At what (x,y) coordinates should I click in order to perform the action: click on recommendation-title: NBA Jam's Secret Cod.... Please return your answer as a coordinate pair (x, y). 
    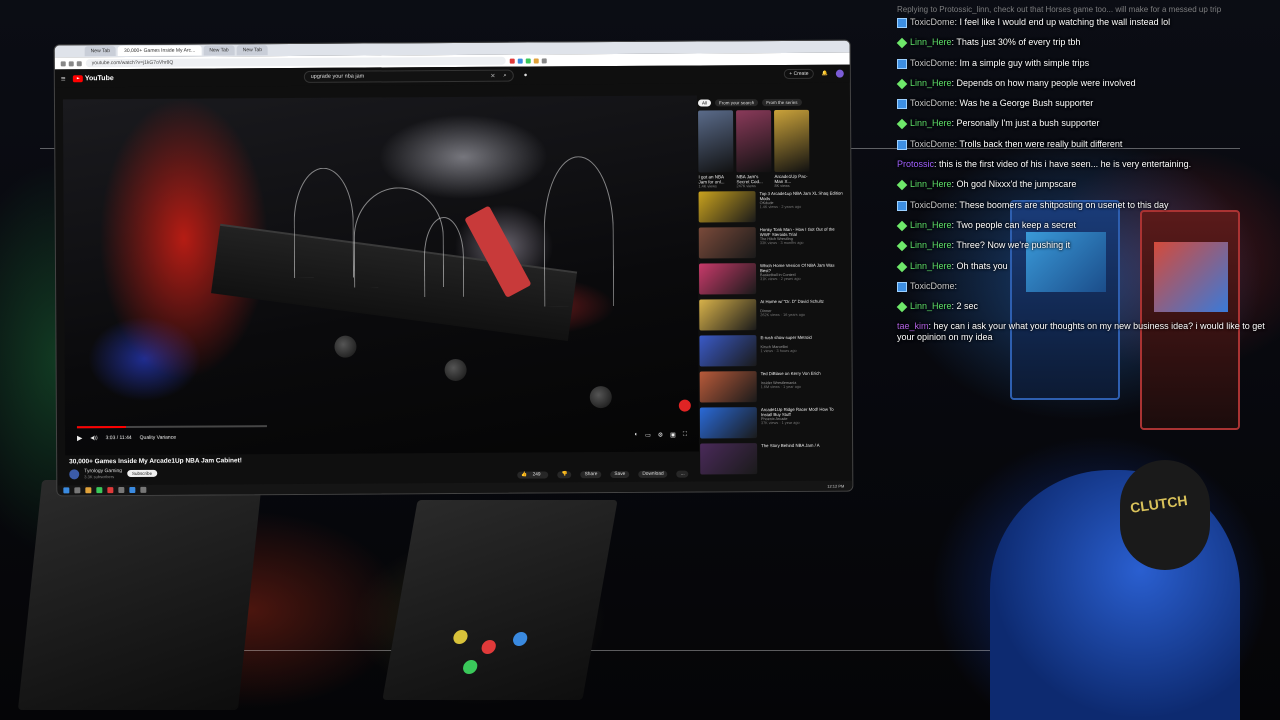
    Looking at the image, I should click on (753, 179).